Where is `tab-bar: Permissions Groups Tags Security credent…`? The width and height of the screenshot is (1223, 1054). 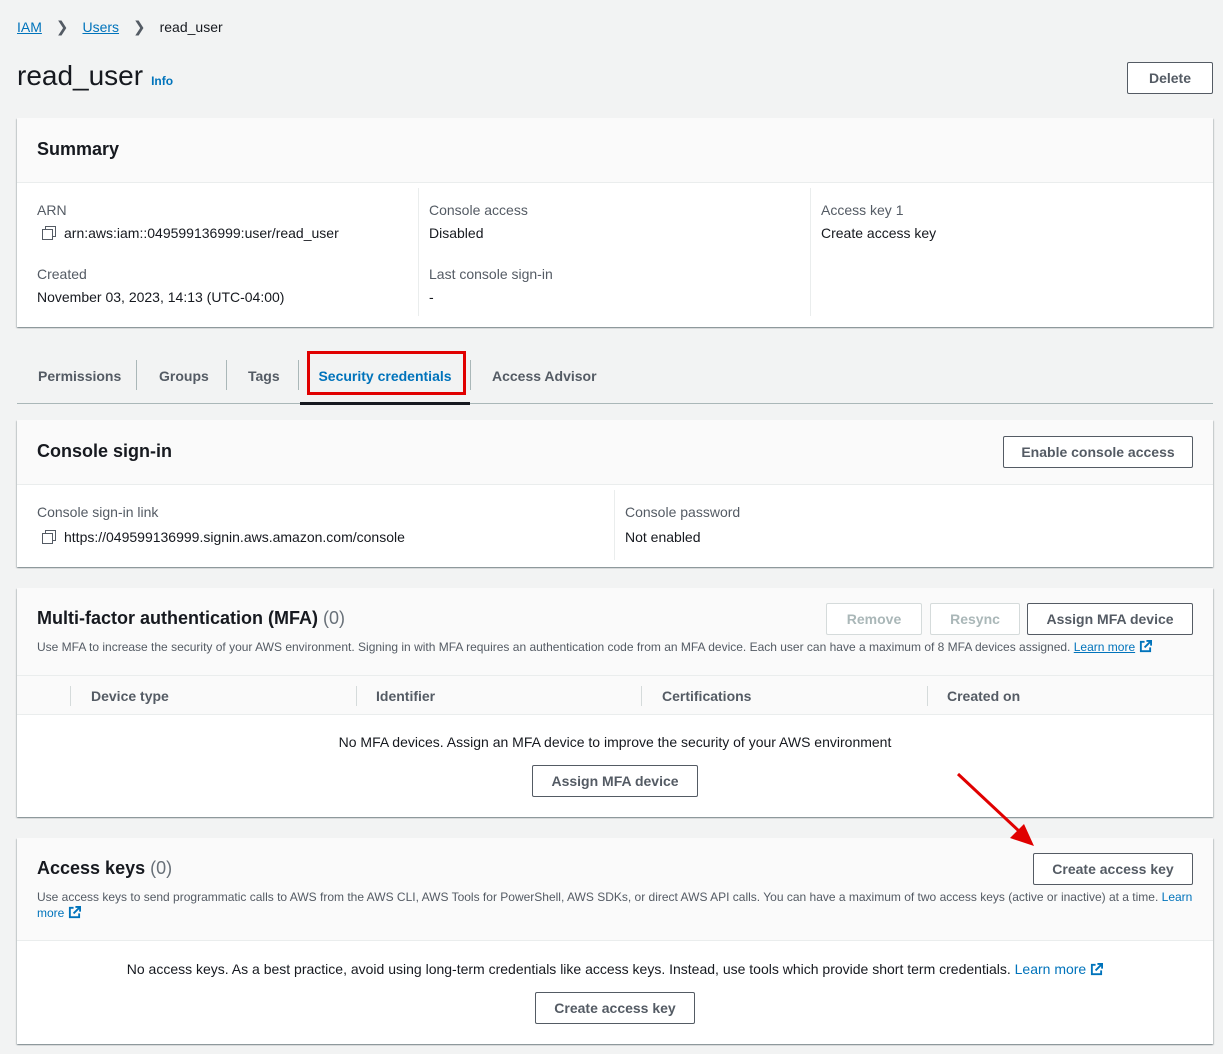 tab-bar: Permissions Groups Tags Security credent… is located at coordinates (615, 376).